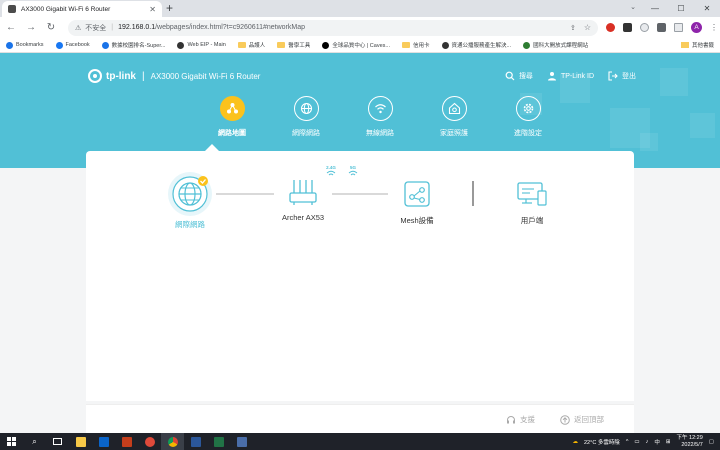 The image size is (720, 450). What do you see at coordinates (511, 419) in the screenshot?
I see `headset-icon` at bounding box center [511, 419].